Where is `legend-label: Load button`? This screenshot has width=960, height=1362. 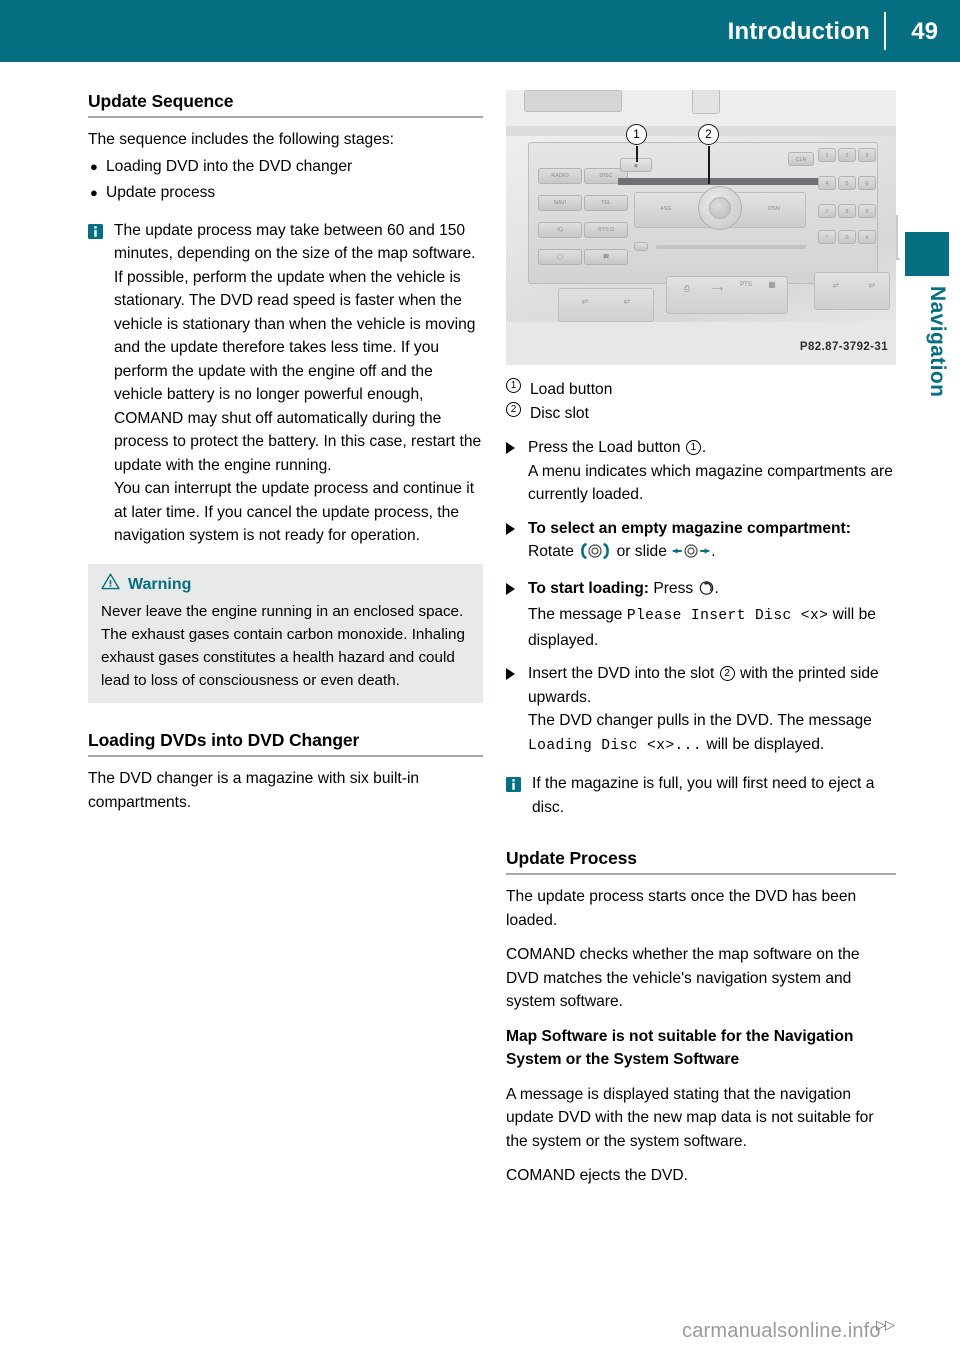 legend-label: Load button is located at coordinates (571, 389).